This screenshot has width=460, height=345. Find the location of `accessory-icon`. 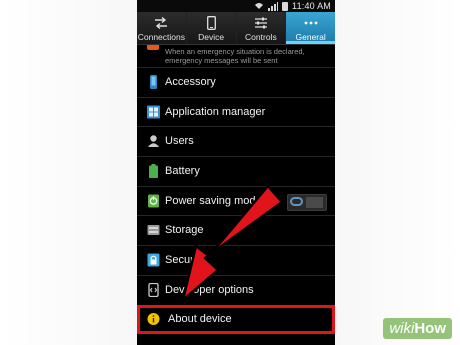

accessory-icon is located at coordinates (153, 82).